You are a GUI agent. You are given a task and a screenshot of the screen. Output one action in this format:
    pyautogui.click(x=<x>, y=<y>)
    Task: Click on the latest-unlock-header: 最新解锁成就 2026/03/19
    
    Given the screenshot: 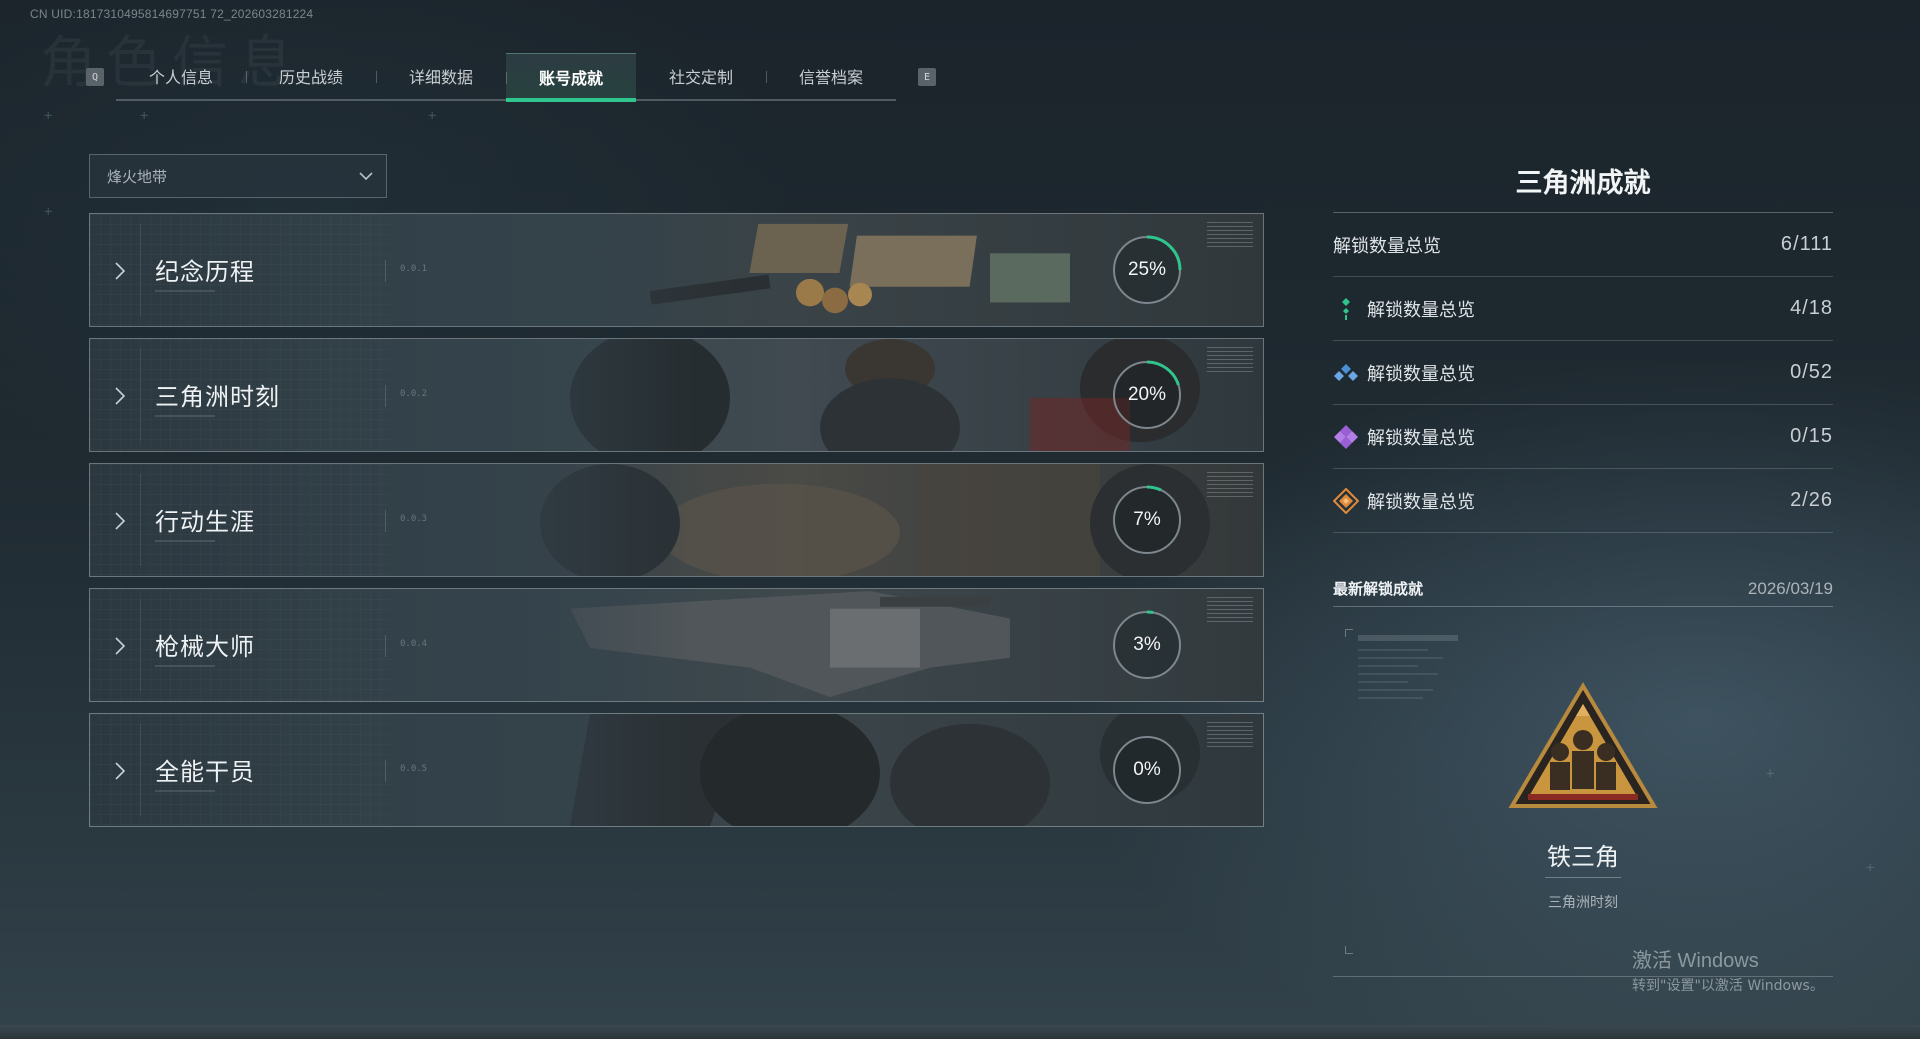 What is the action you would take?
    pyautogui.click(x=1583, y=589)
    